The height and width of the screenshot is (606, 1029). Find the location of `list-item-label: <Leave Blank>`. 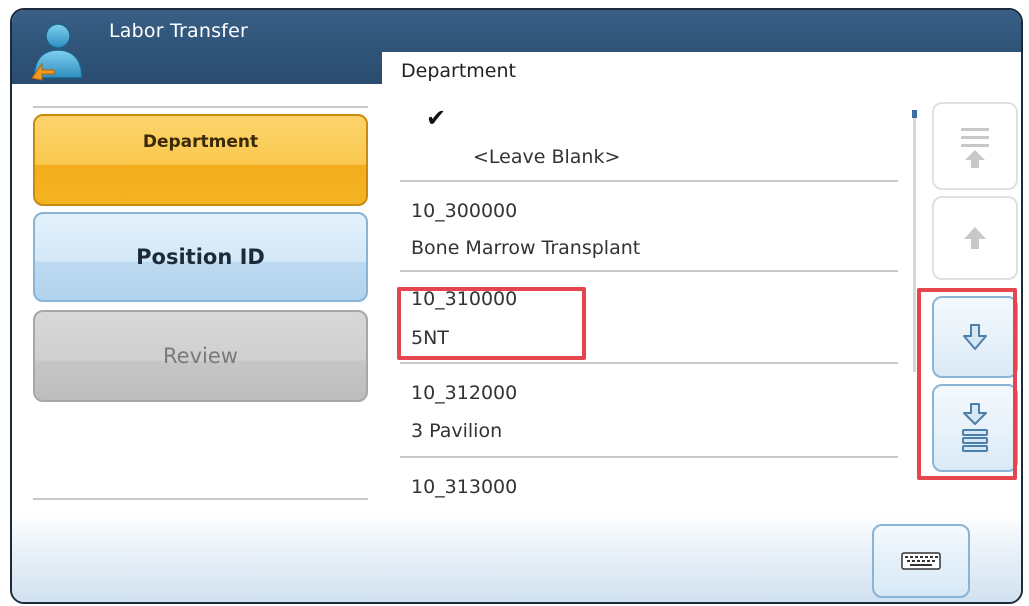

list-item-label: <Leave Blank> is located at coordinates (547, 157).